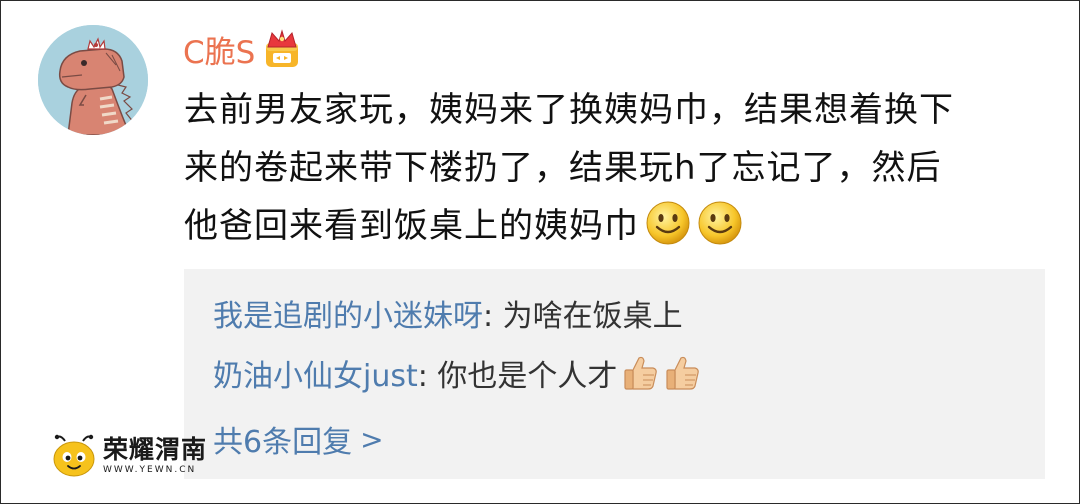 This screenshot has width=1080, height=504. I want to click on watermark-title: 荣耀渭南, so click(155, 449).